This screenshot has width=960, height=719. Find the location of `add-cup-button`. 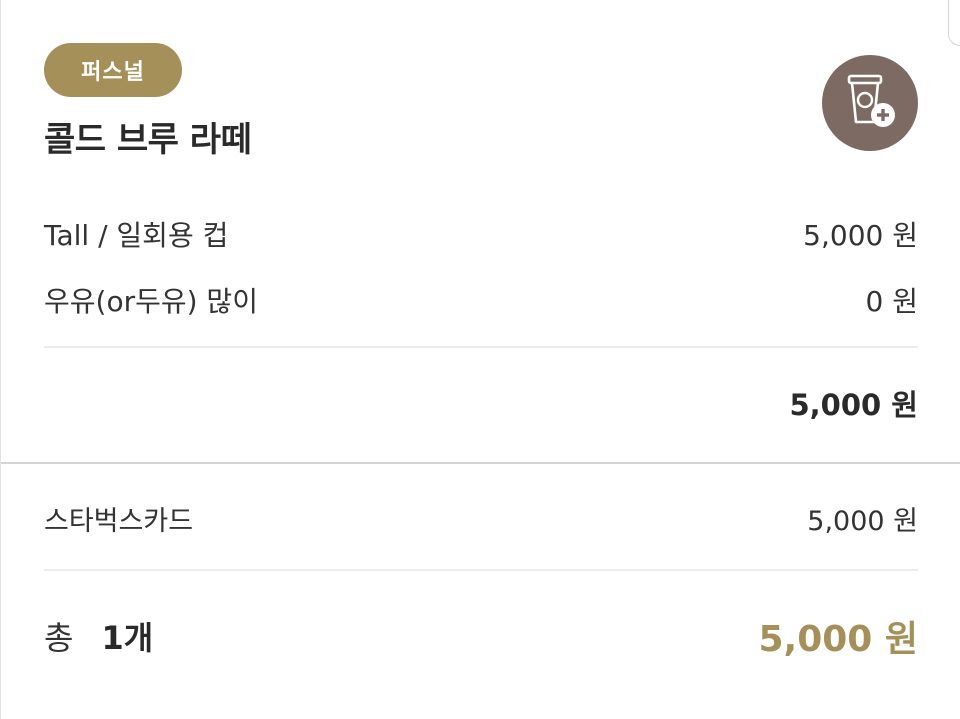

add-cup-button is located at coordinates (870, 103).